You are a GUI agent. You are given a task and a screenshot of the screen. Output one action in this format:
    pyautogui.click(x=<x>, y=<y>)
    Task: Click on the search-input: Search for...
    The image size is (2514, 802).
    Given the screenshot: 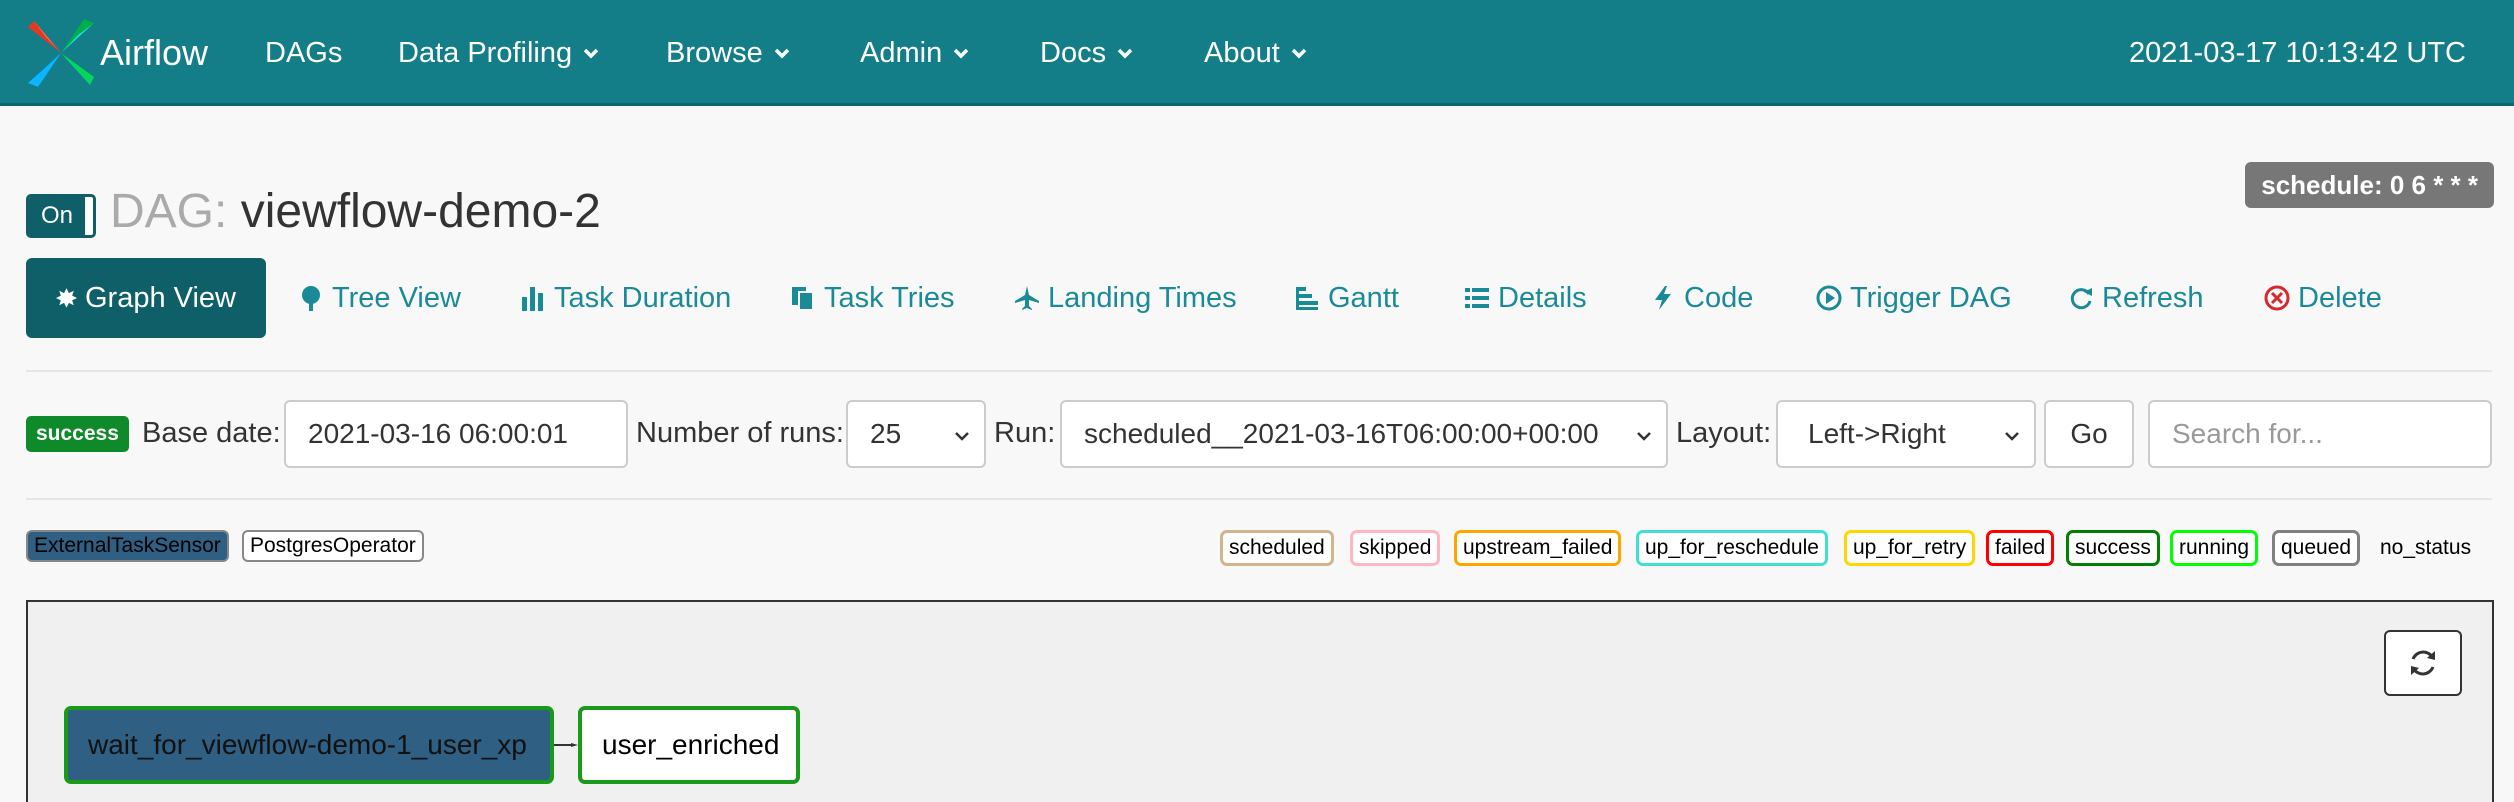 What is the action you would take?
    pyautogui.click(x=2320, y=434)
    